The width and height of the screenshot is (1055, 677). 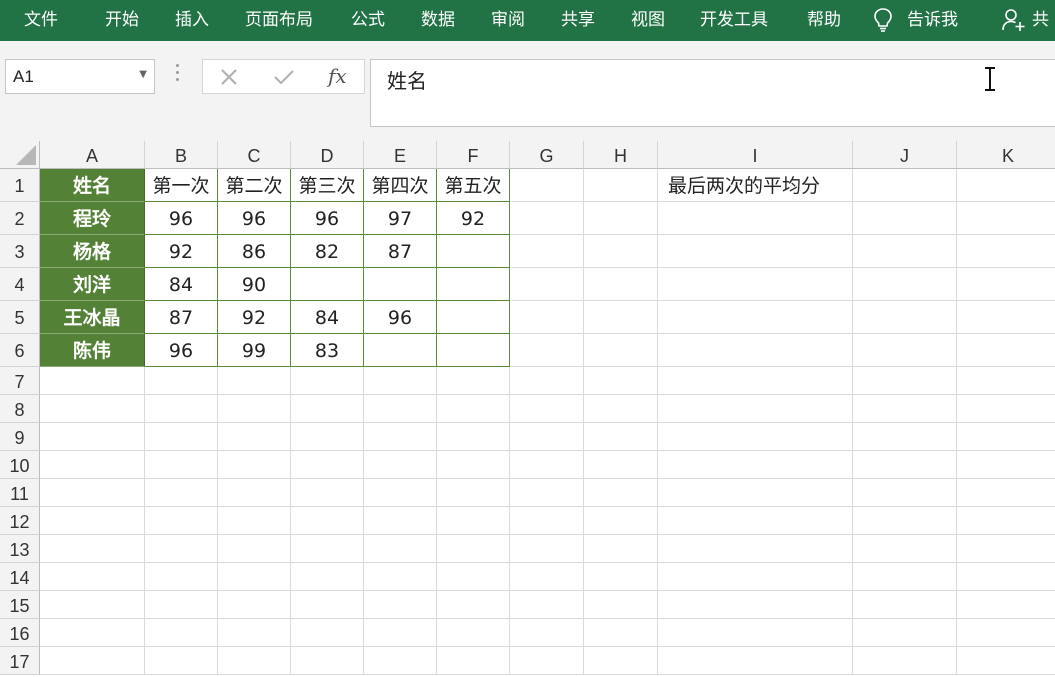 What do you see at coordinates (400, 437) in the screenshot?
I see `cell-e9` at bounding box center [400, 437].